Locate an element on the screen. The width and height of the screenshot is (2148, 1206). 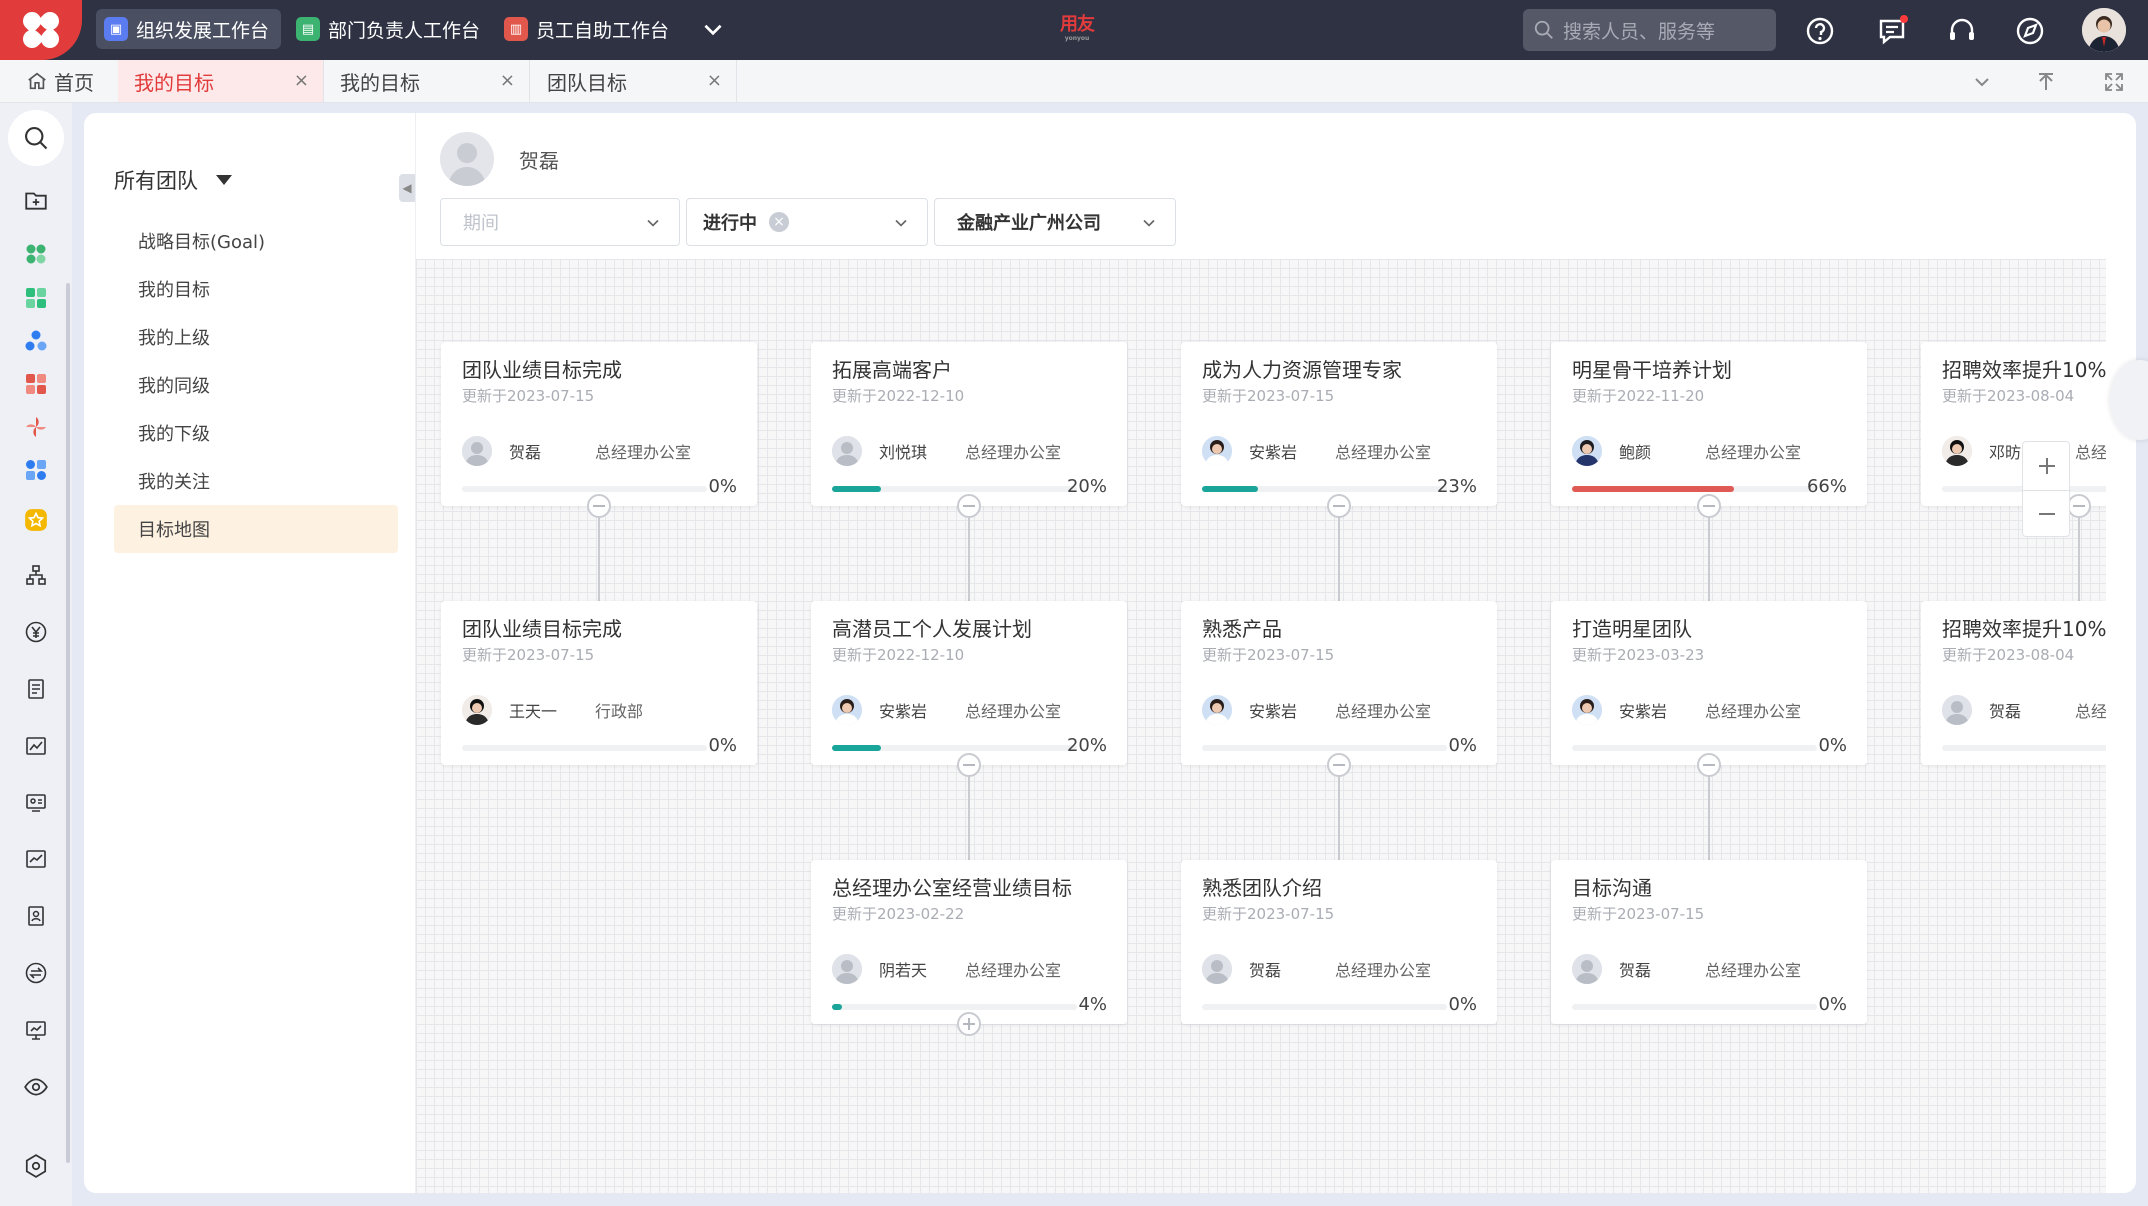
company-filter-value: 金融产业广州公司 is located at coordinates (1029, 223).